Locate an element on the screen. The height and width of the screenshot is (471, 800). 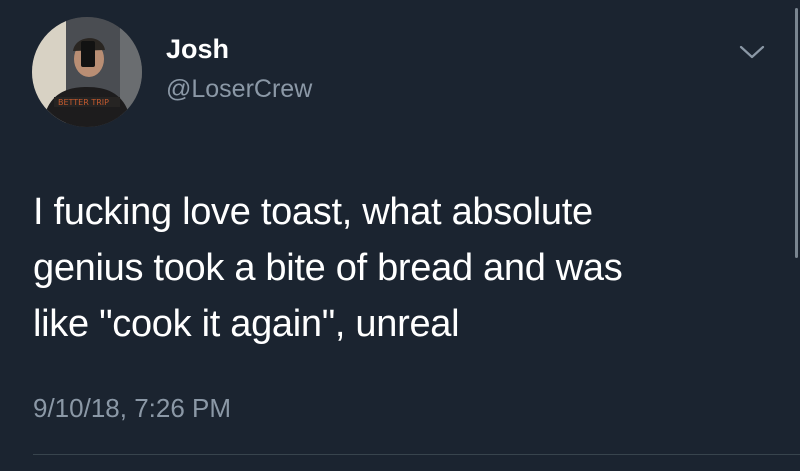
profile-photo: BETTER TRIP is located at coordinates (87, 72).